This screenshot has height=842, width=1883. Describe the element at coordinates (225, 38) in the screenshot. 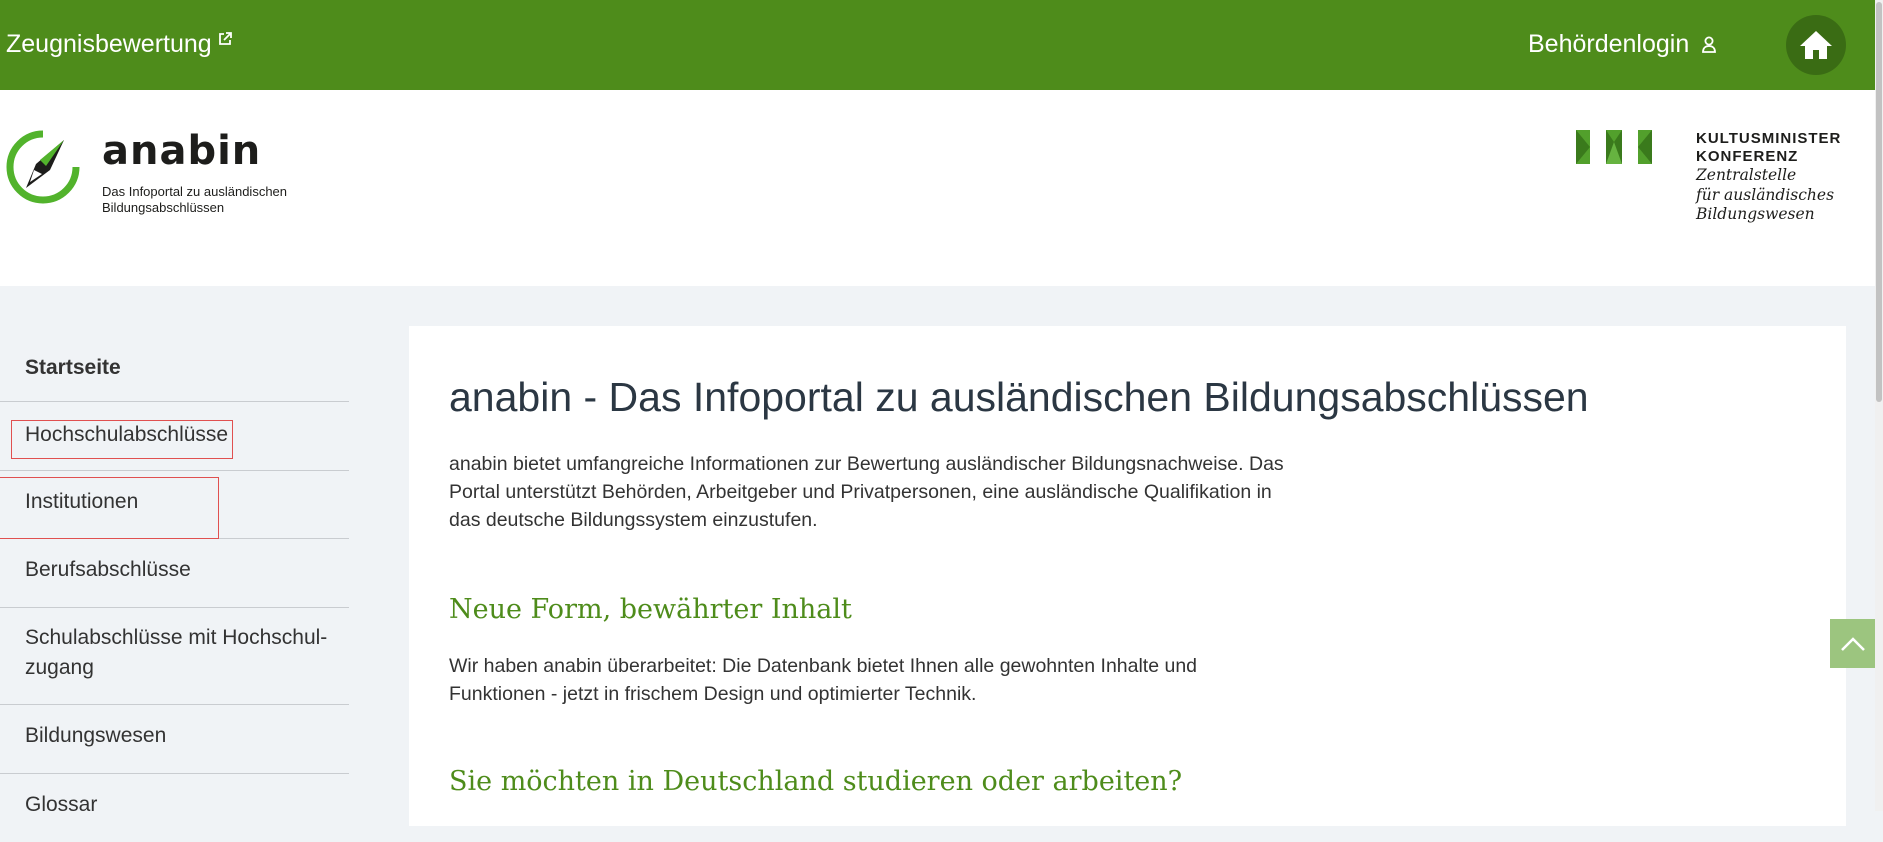

I see `external-link-icon` at that location.